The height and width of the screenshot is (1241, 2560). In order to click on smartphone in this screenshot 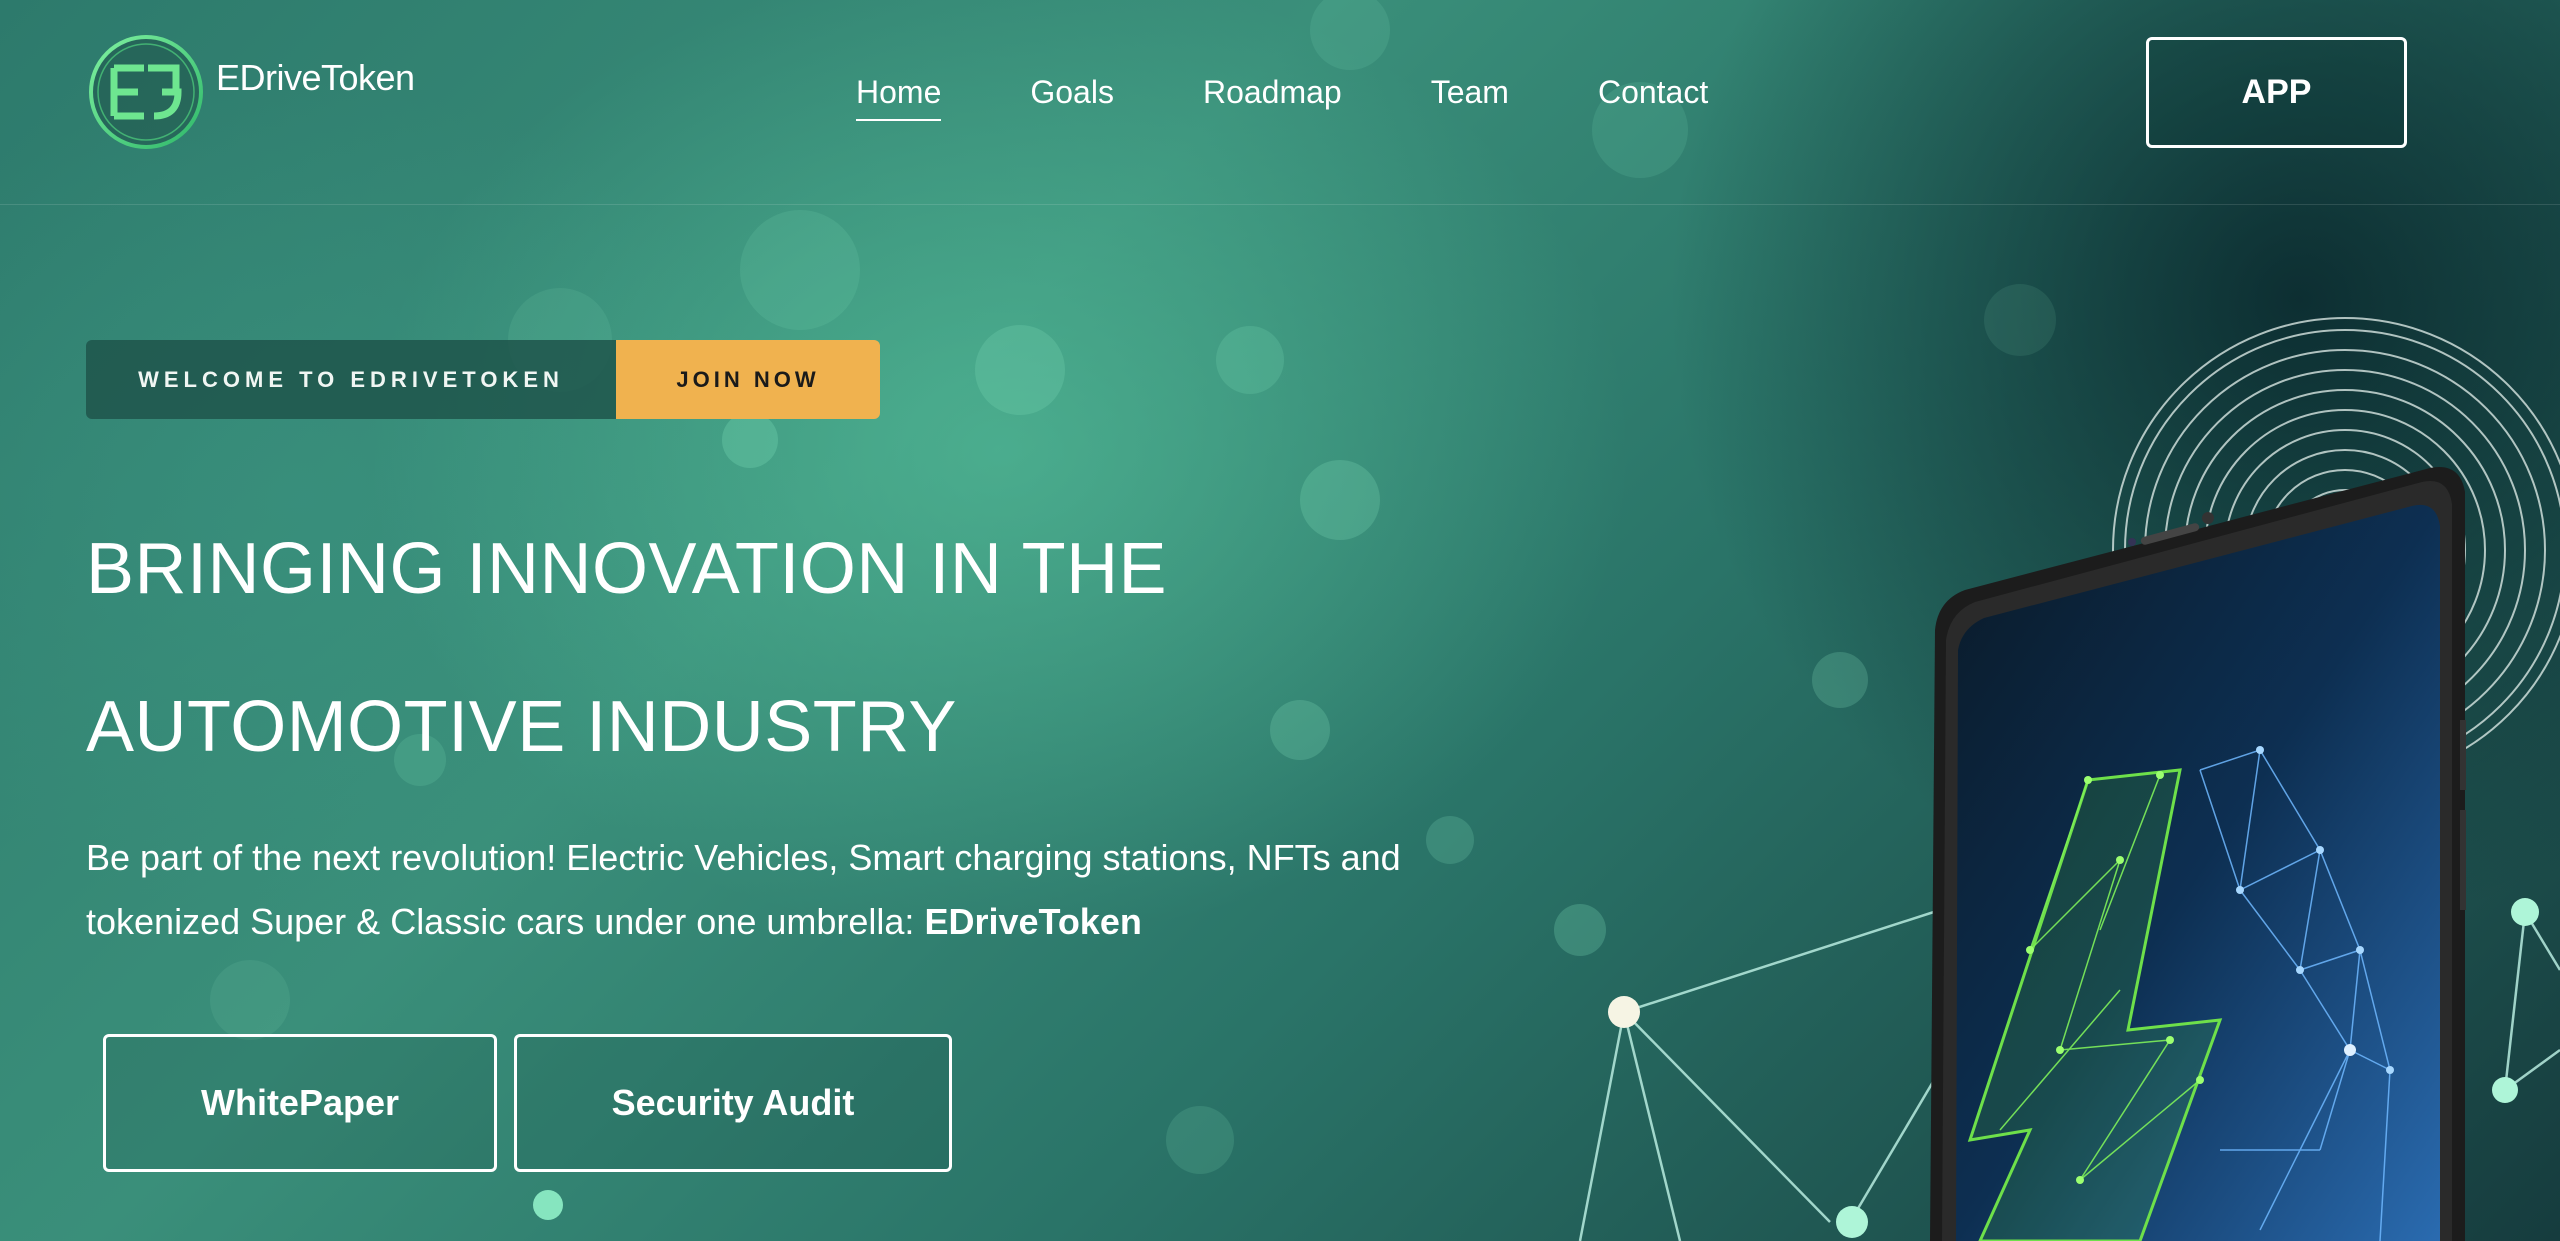, I will do `click(2198, 854)`.